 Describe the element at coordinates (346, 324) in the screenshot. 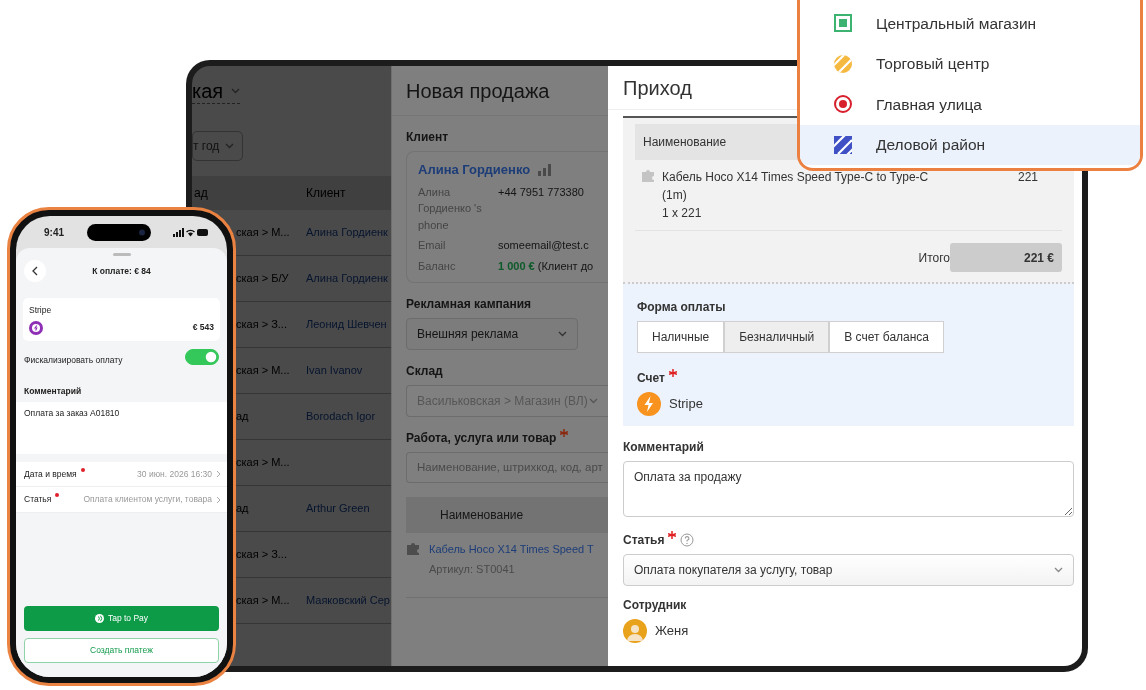

I see `client-link: Леонид Шевчен` at that location.